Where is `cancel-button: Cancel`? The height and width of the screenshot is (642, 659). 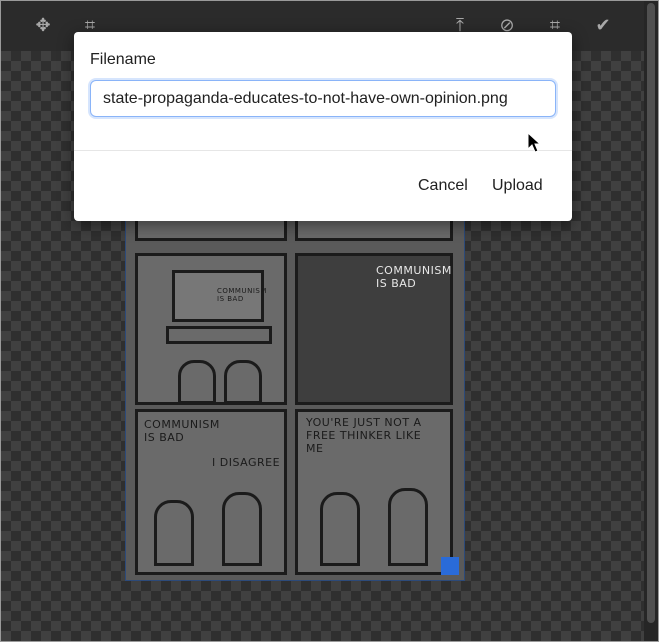 cancel-button: Cancel is located at coordinates (443, 186).